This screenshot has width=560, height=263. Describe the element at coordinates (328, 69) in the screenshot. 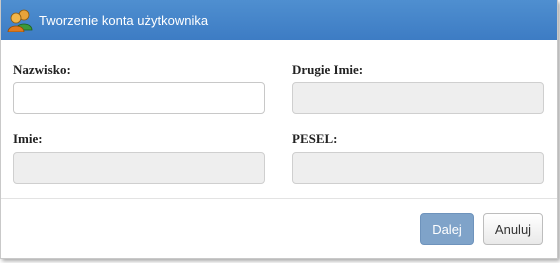

I see `drugie-imie-label: Drugie Imie:` at that location.